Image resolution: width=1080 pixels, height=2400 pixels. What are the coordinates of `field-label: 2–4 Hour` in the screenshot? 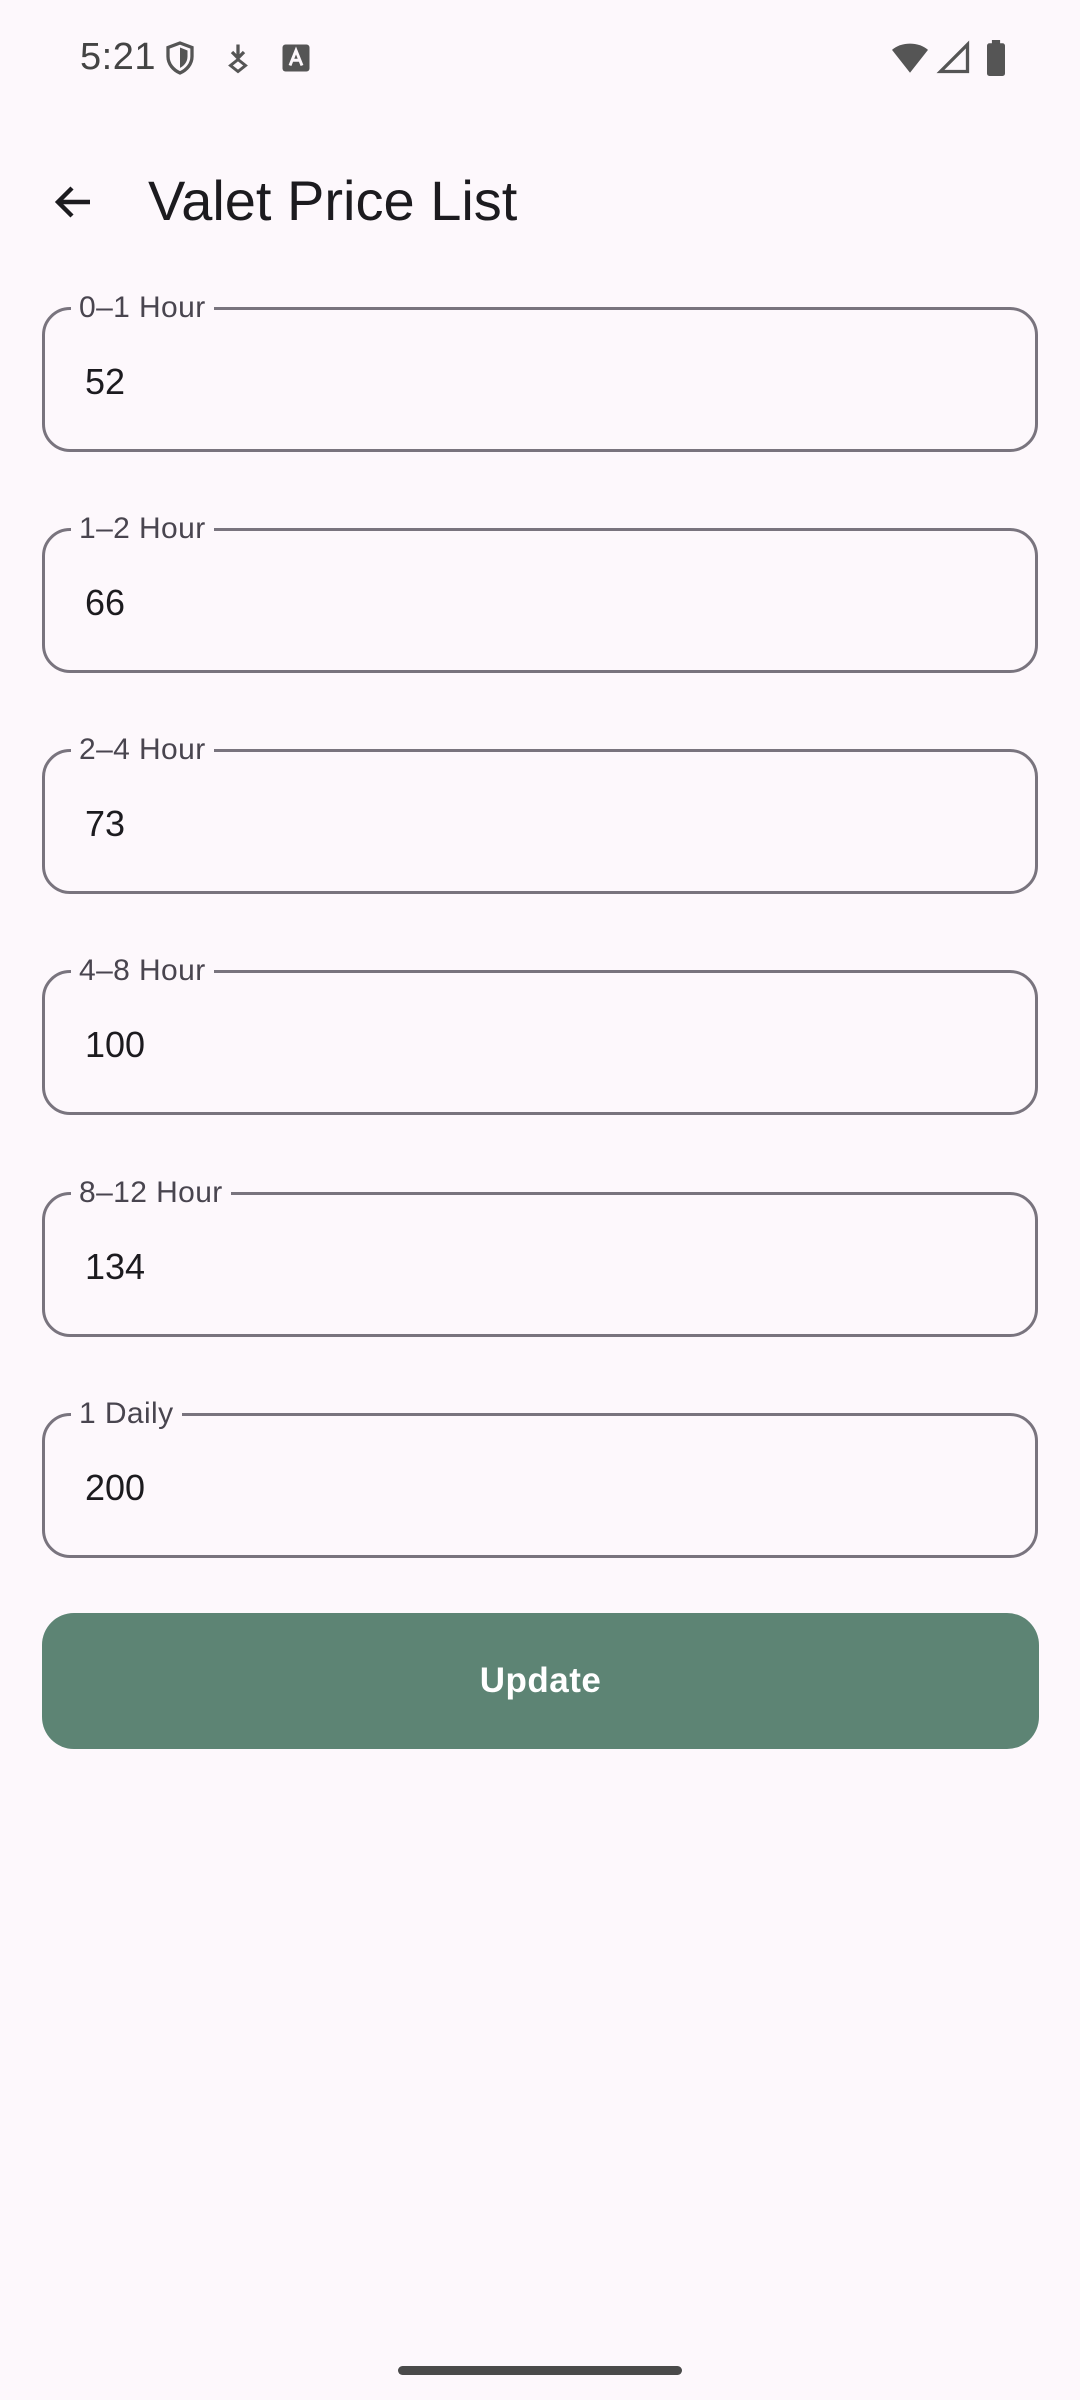 It's located at (142, 750).